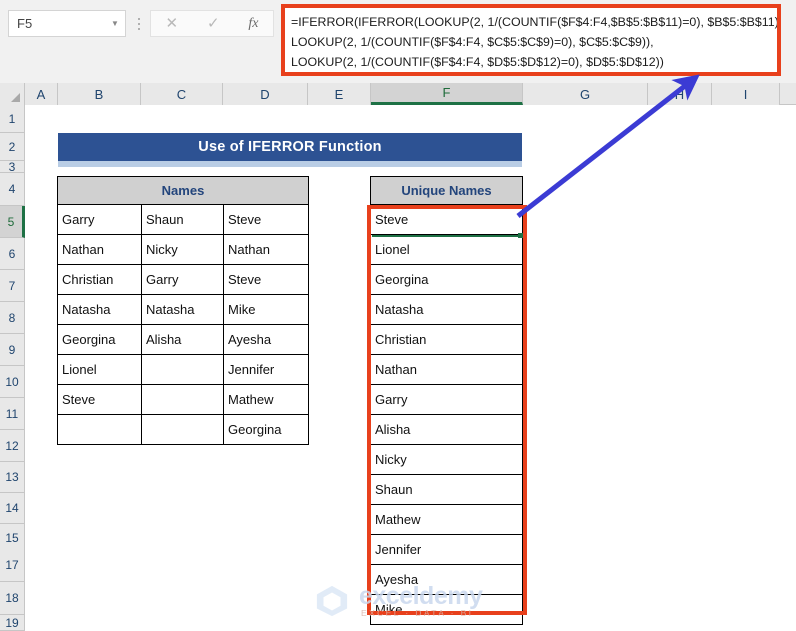 The image size is (796, 631). I want to click on unique-name-cell: Christian, so click(446, 339).